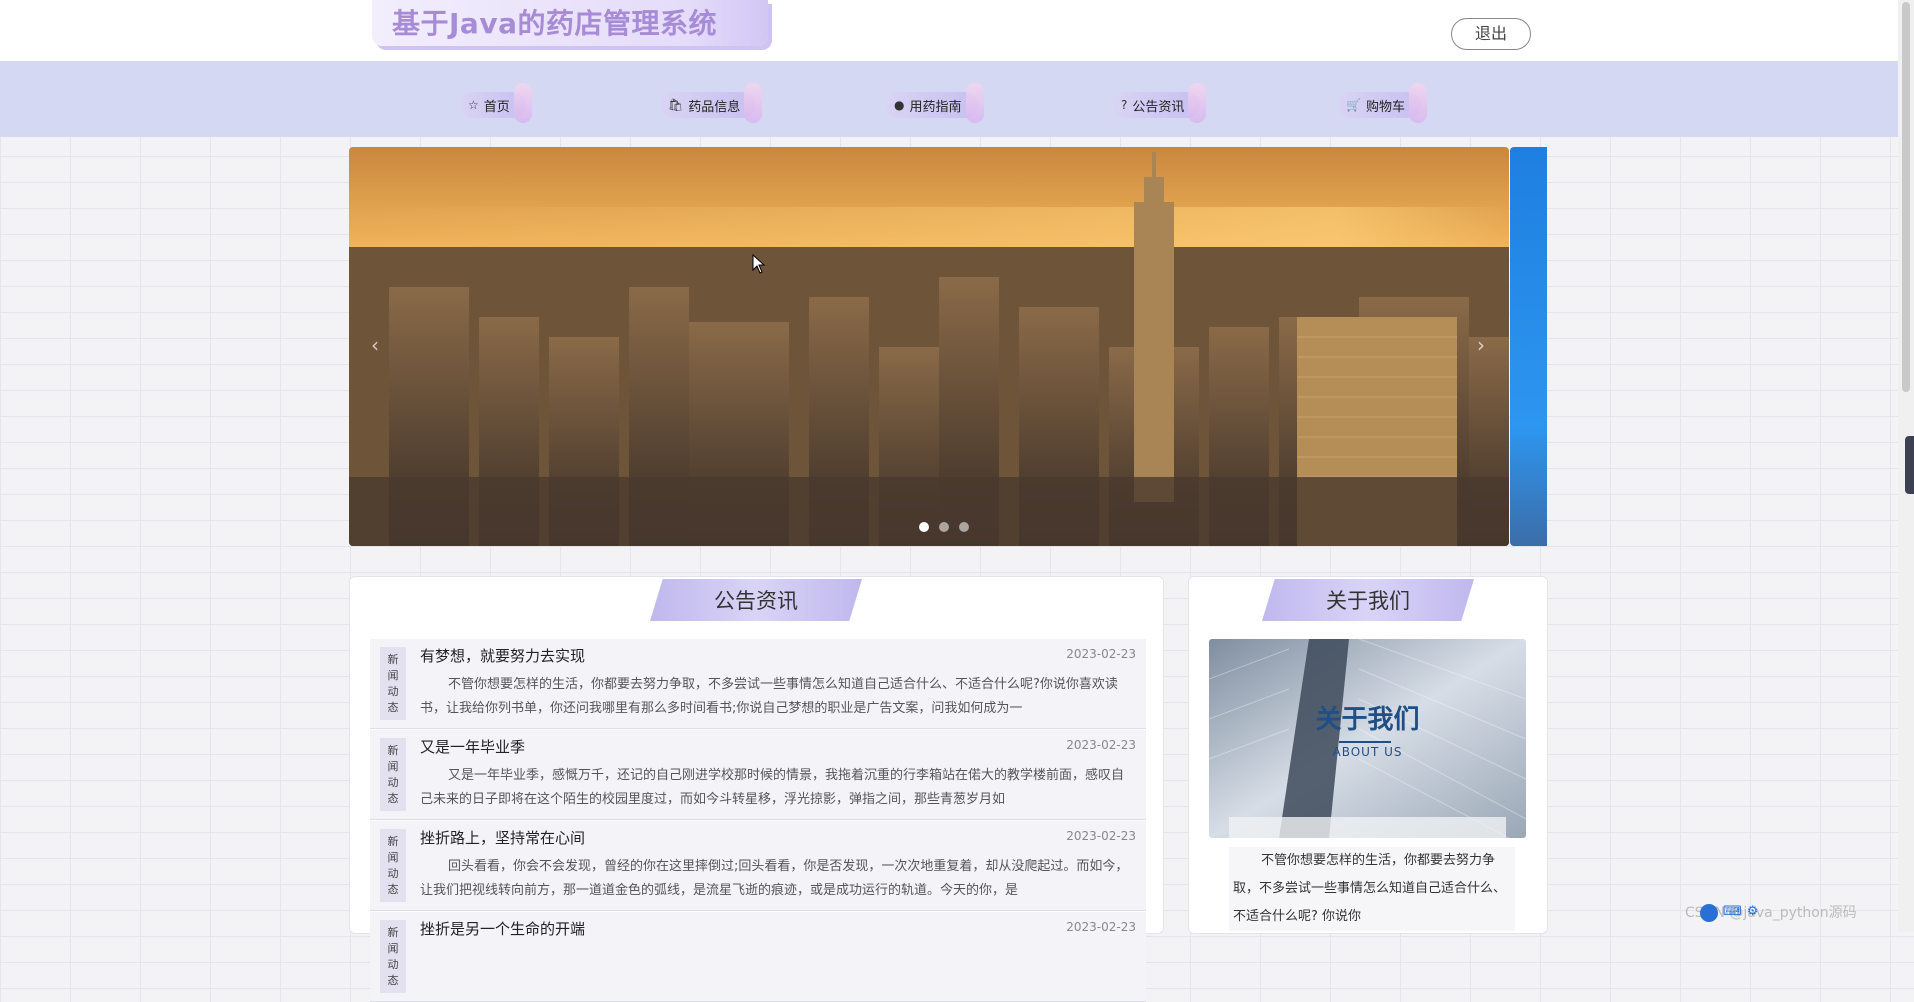 The image size is (1914, 1002). What do you see at coordinates (1367, 720) in the screenshot?
I see `about-image-title: 关于我们` at bounding box center [1367, 720].